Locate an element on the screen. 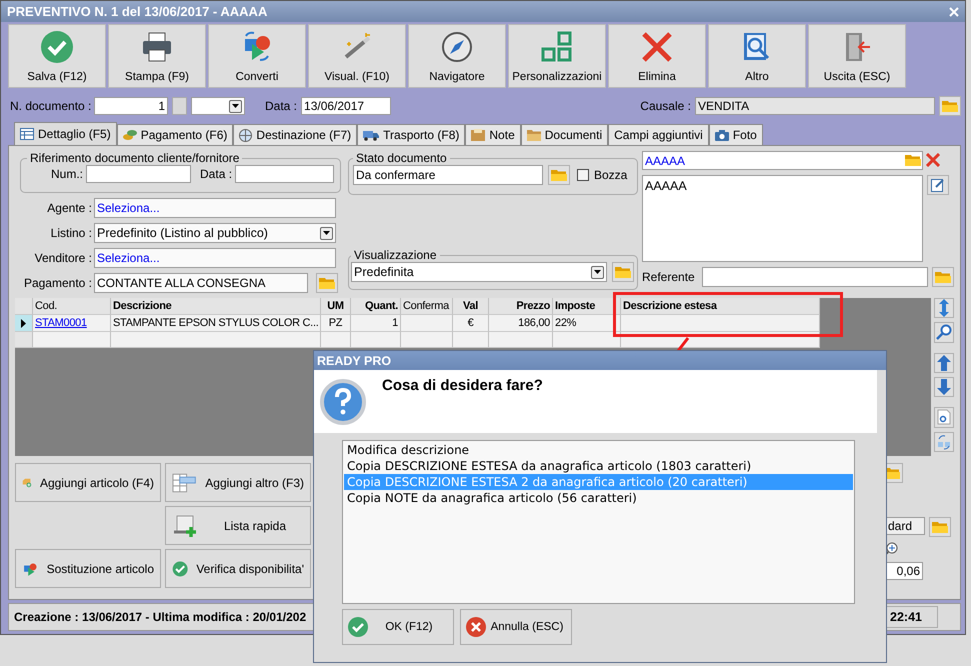 Image resolution: width=971 pixels, height=666 pixels. action-button: Aggiungi altro (F3) is located at coordinates (238, 482).